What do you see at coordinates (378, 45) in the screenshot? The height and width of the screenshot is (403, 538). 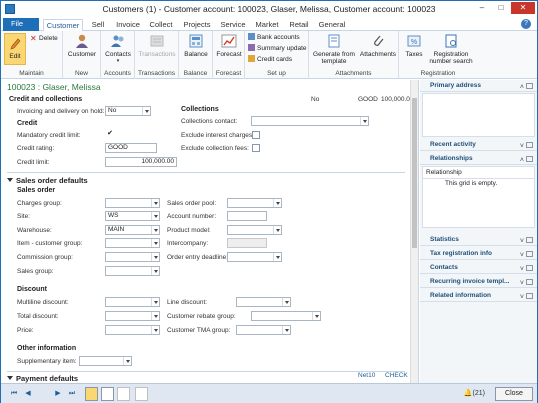 I see `attachments-button: Attachments` at bounding box center [378, 45].